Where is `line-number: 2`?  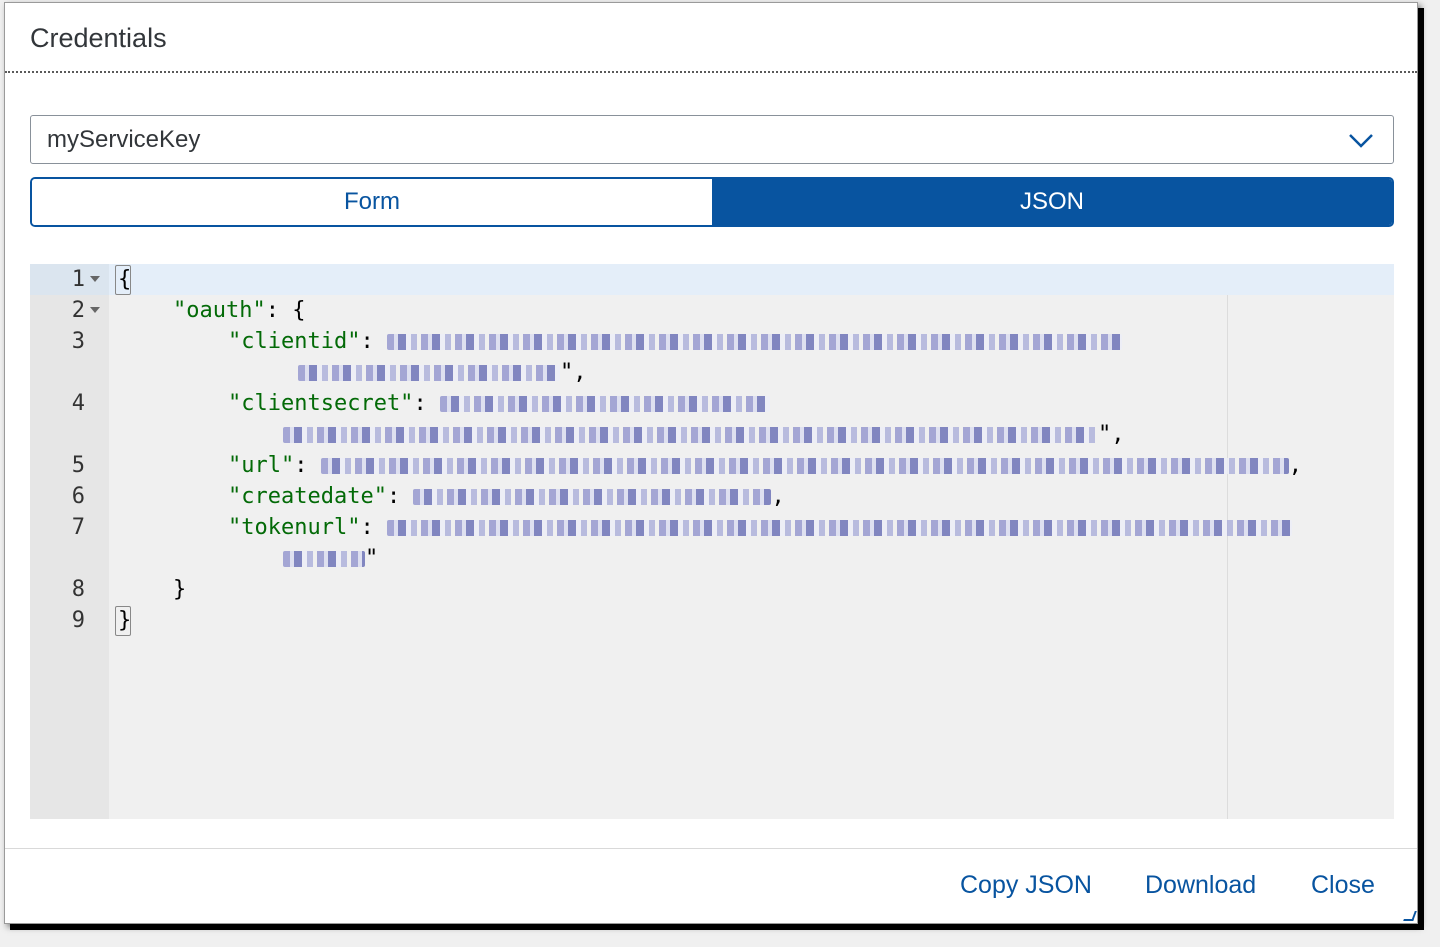 line-number: 2 is located at coordinates (78, 310).